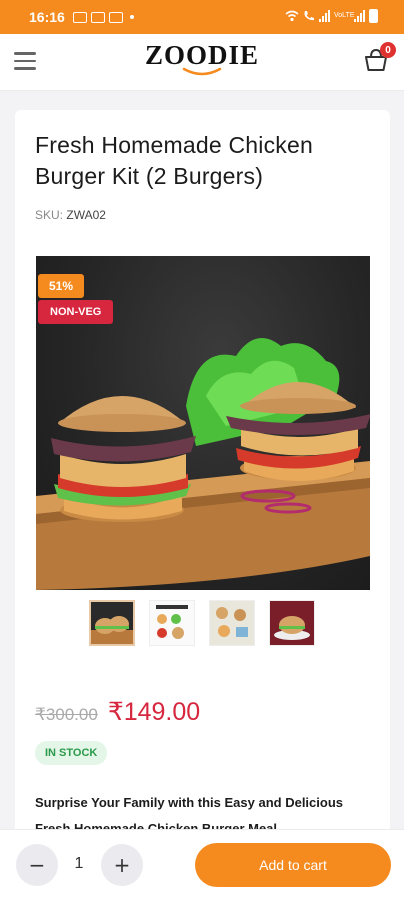 Image resolution: width=404 pixels, height=901 pixels. I want to click on meal-kit-thumb-image, so click(172, 623).